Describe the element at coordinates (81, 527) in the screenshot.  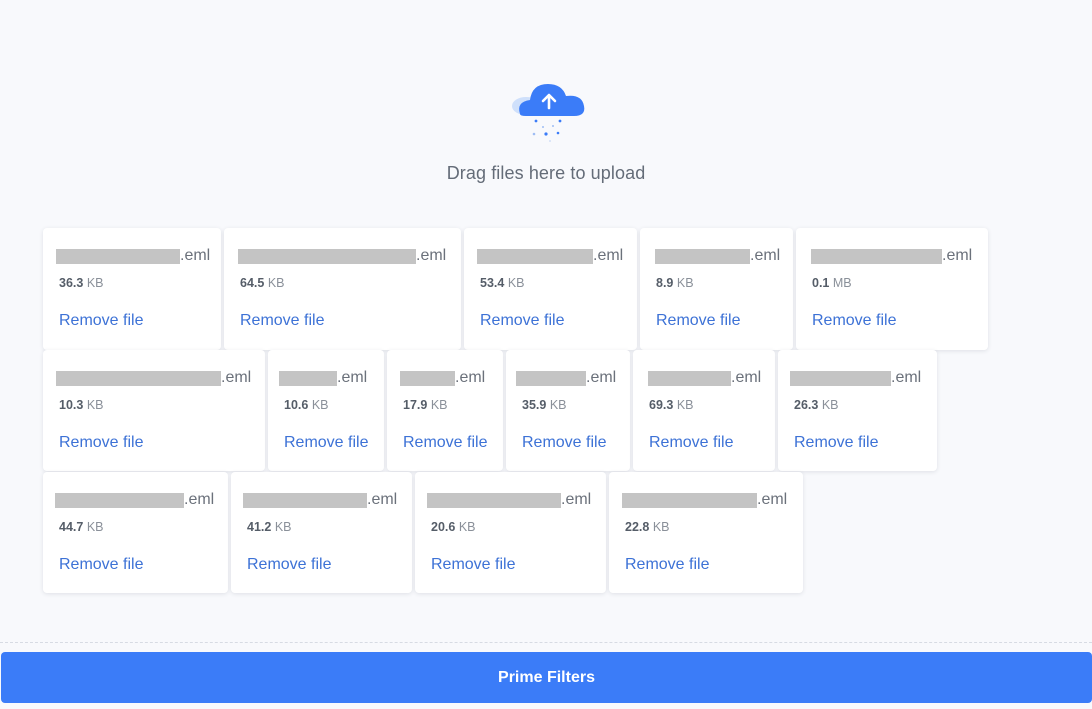
I see `file-size: 44.7 KB` at that location.